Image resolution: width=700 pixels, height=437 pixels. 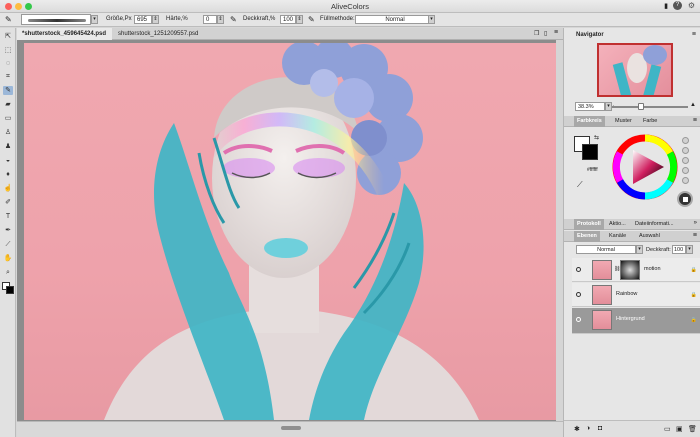 What do you see at coordinates (56, 19) in the screenshot?
I see `brush-preset-picker` at bounding box center [56, 19].